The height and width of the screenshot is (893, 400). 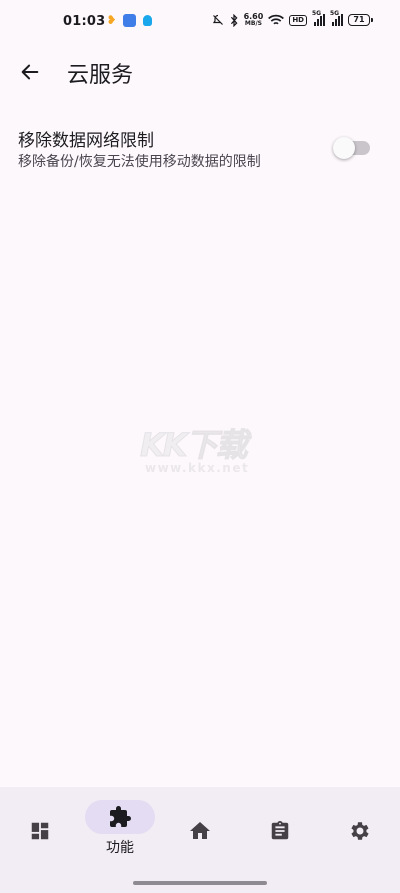 I want to click on status-bar: 01:03 ❥ 6.60 MB/S HD 5G 5G 71, so click(x=200, y=22).